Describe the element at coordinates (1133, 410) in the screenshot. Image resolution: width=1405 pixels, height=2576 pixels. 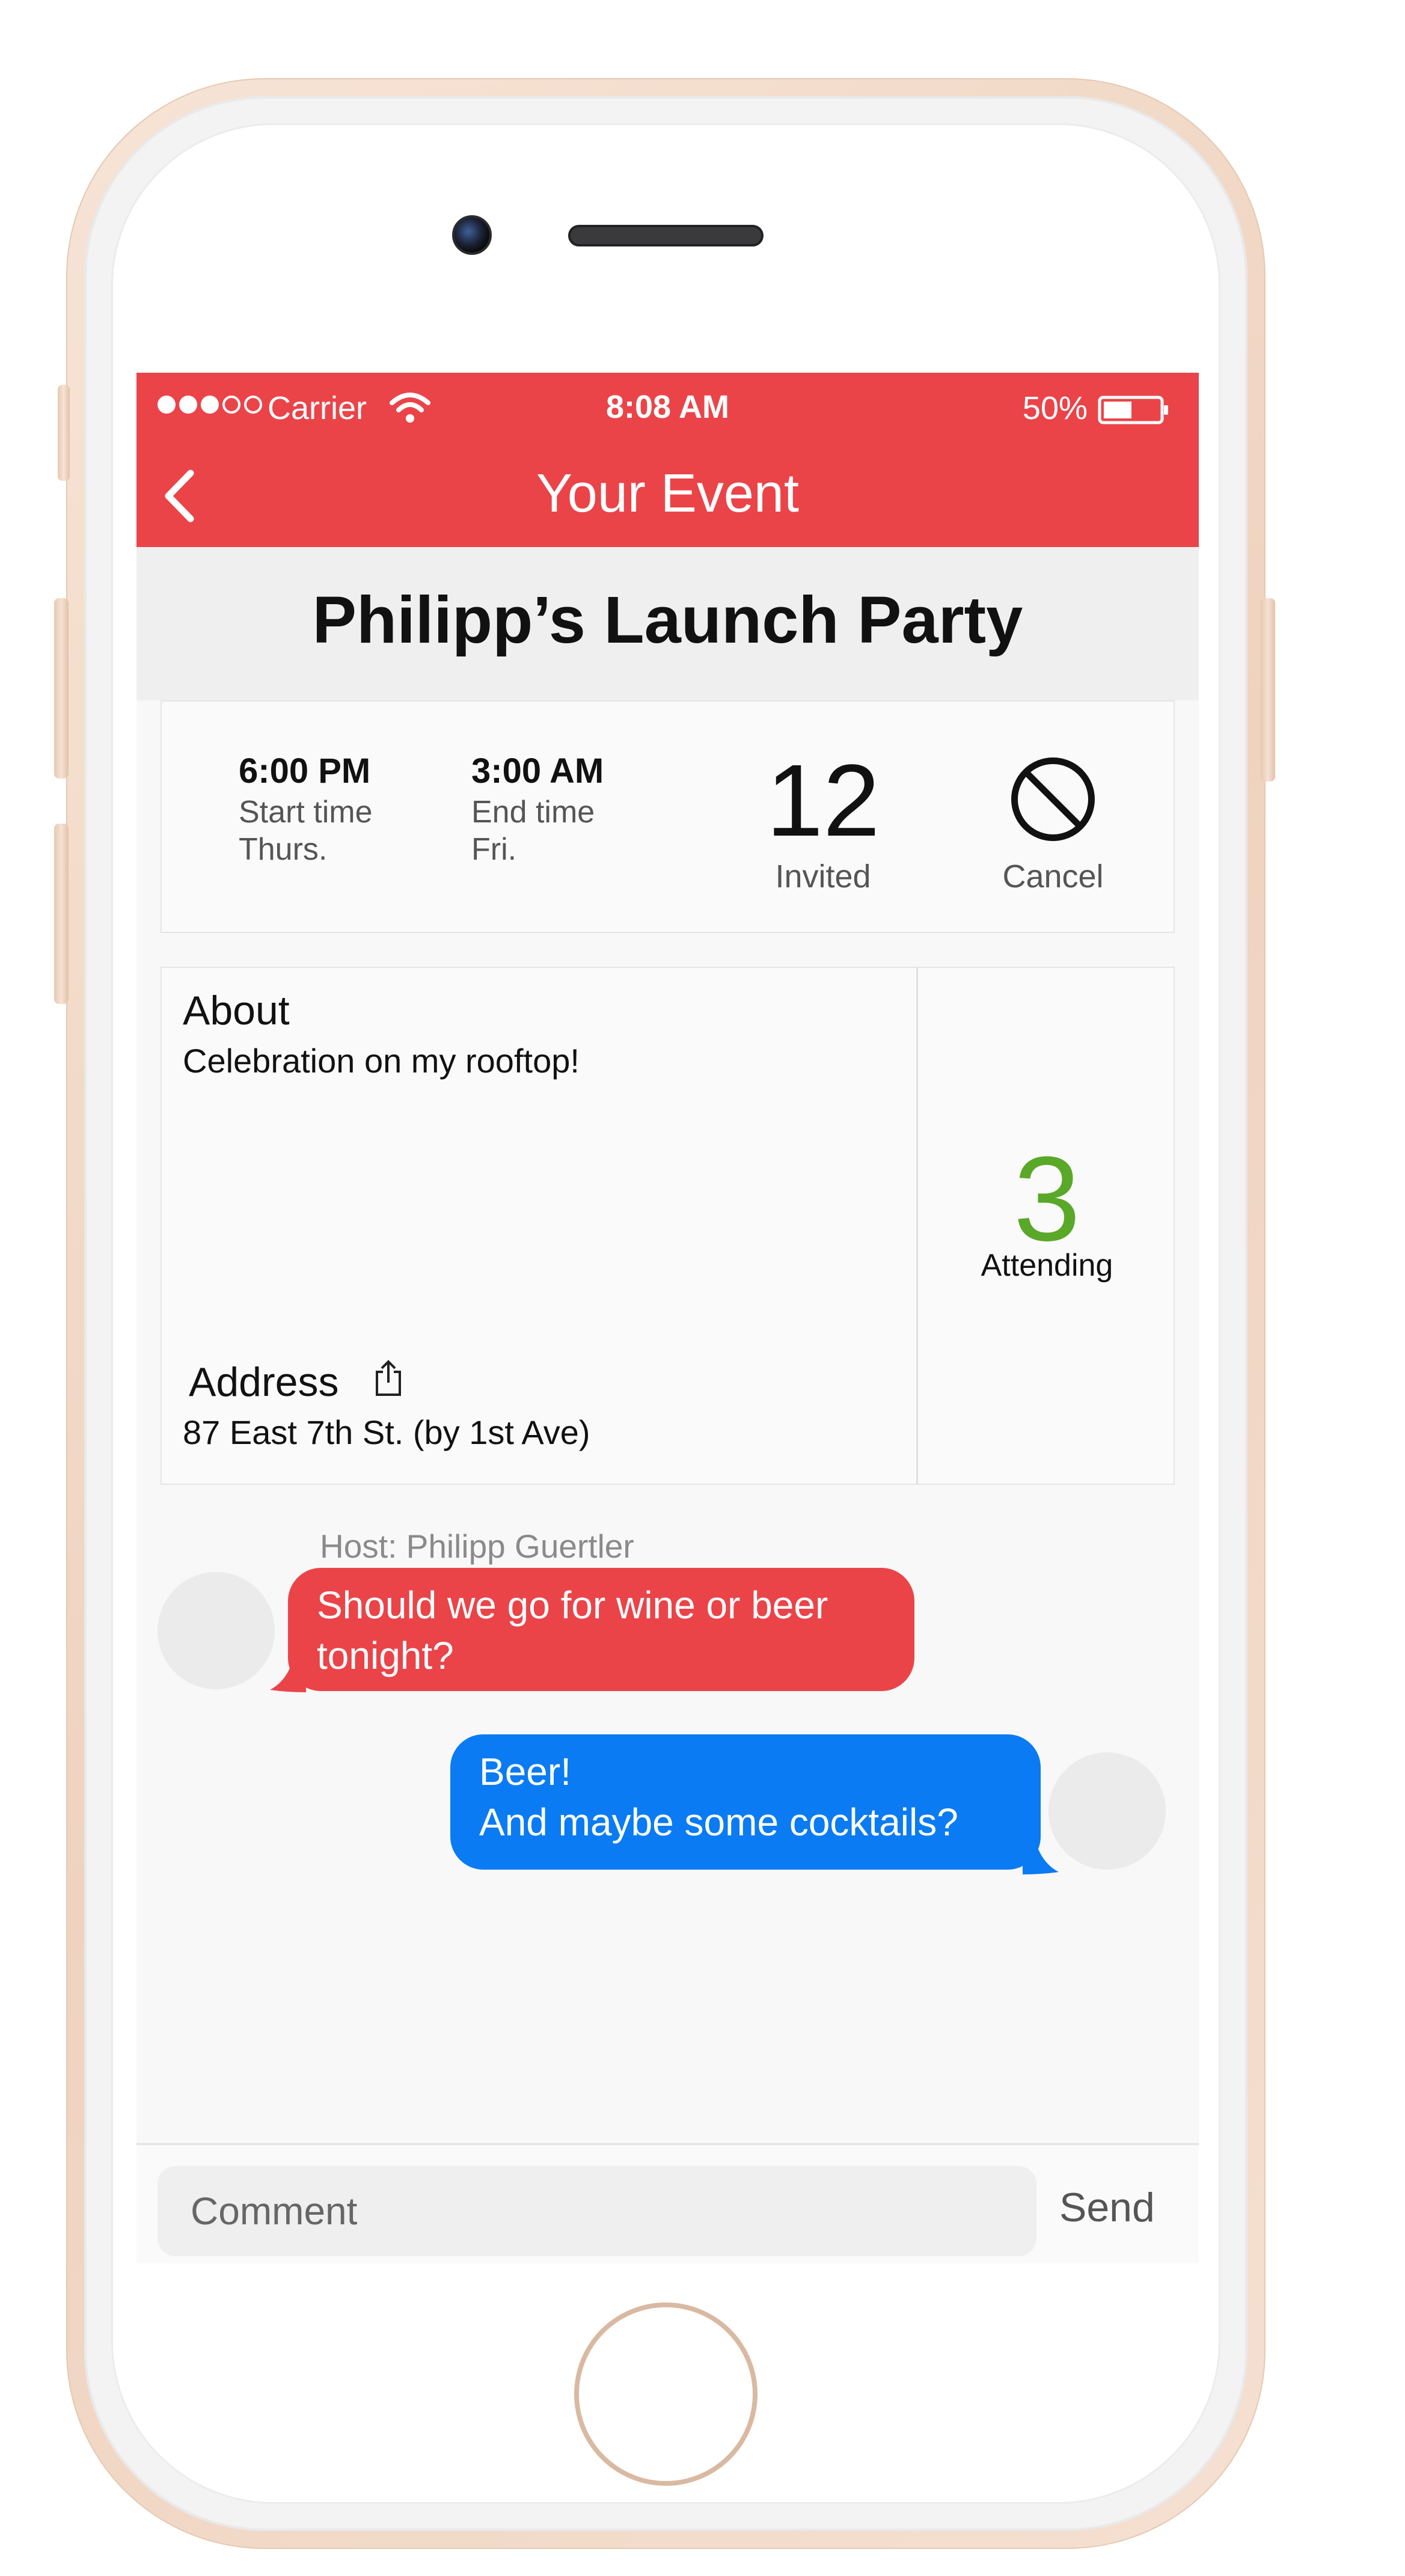
I see `battery-icon` at that location.